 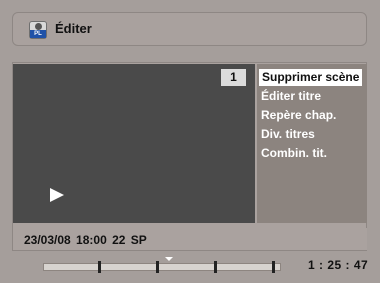 I want to click on title-number-badge: 1, so click(x=233, y=77).